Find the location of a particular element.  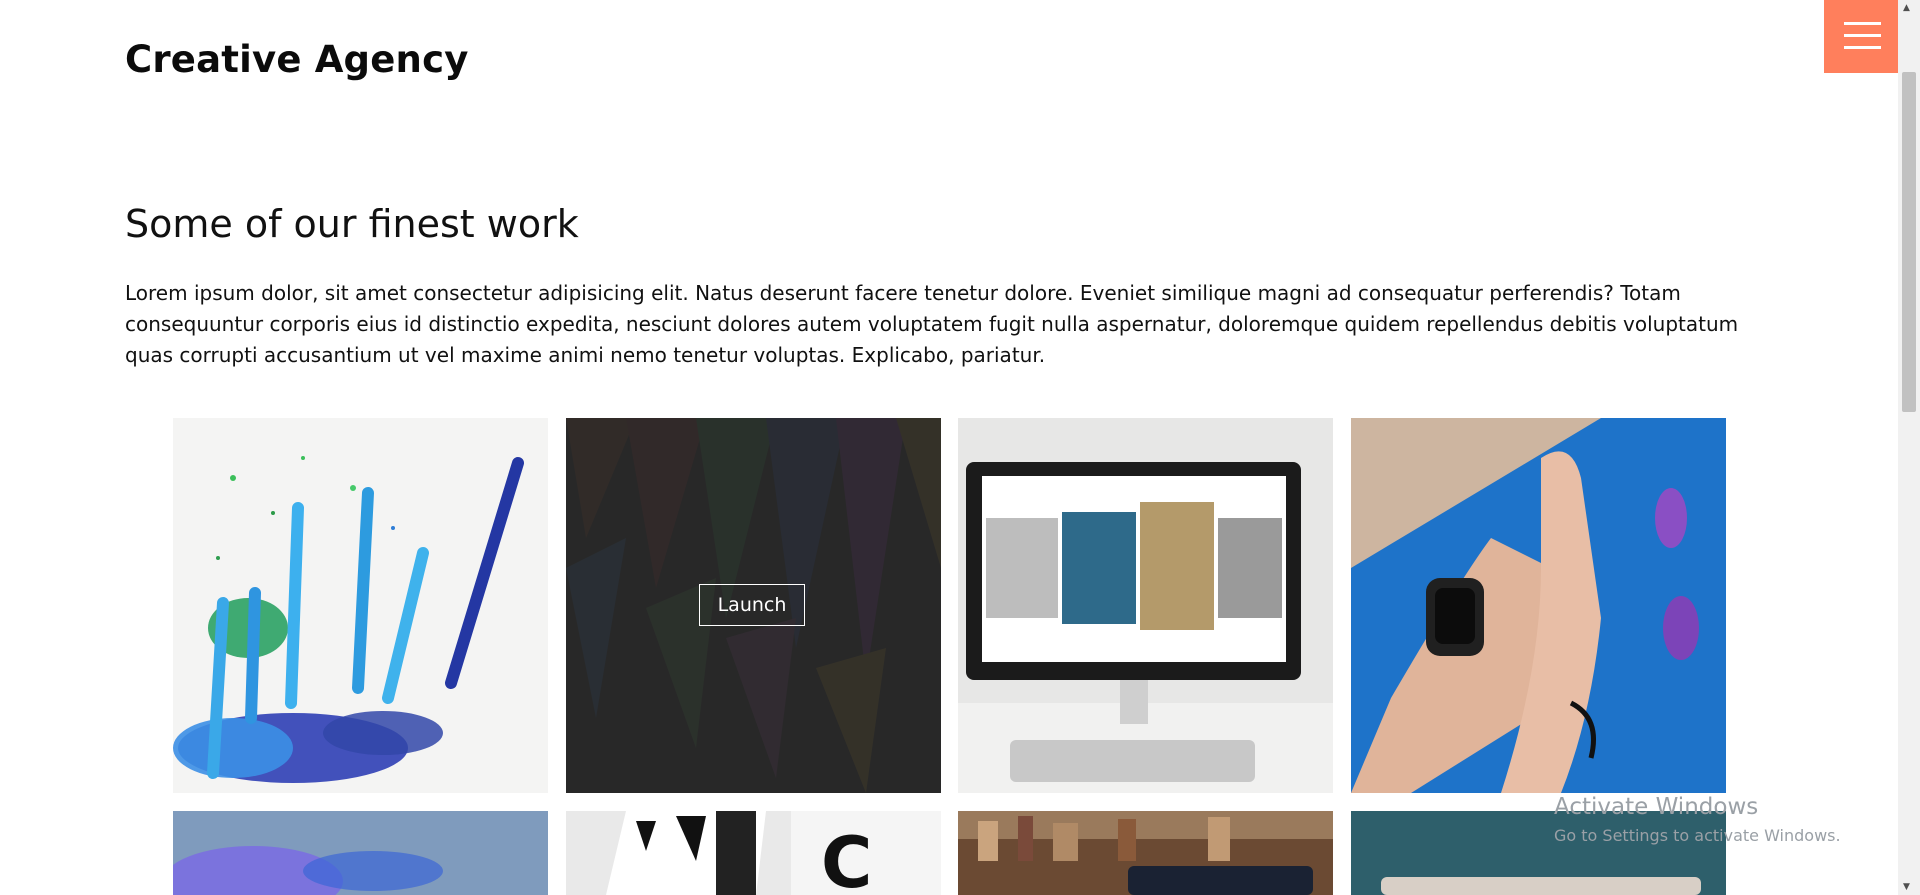

smartwatch-wrist-image is located at coordinates (1538, 605).